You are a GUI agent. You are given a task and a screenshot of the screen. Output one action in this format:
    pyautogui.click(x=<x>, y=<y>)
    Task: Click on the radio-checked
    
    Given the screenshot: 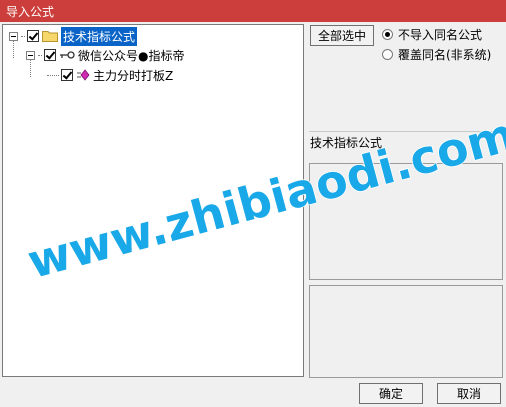 What is the action you would take?
    pyautogui.click(x=387, y=34)
    